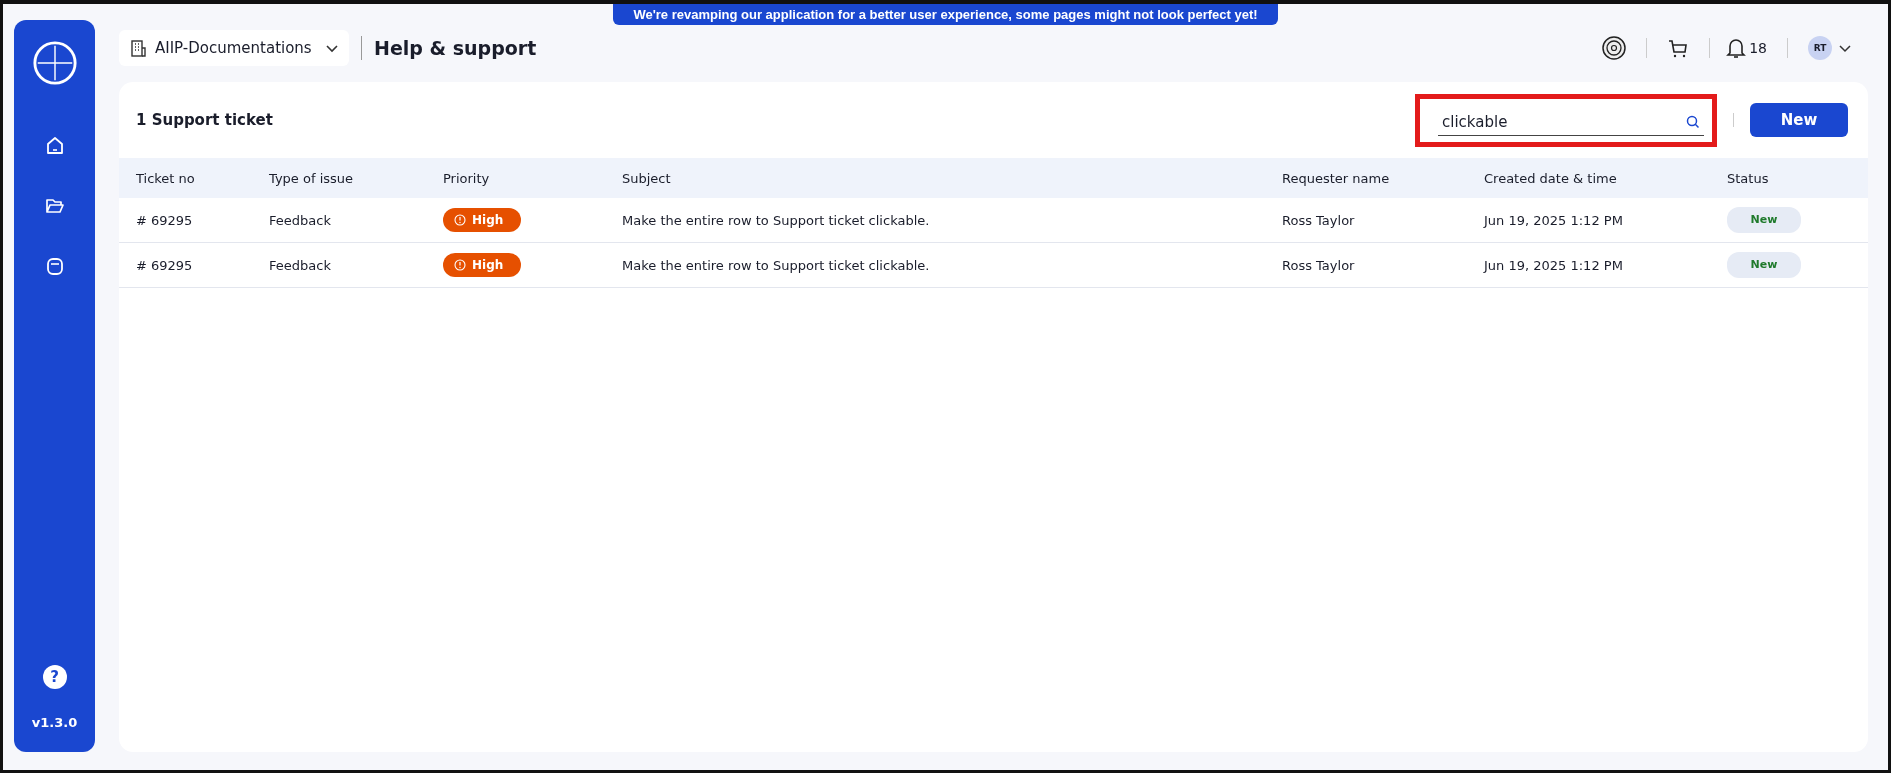 The image size is (1891, 773). I want to click on user-avatar: RT, so click(1820, 48).